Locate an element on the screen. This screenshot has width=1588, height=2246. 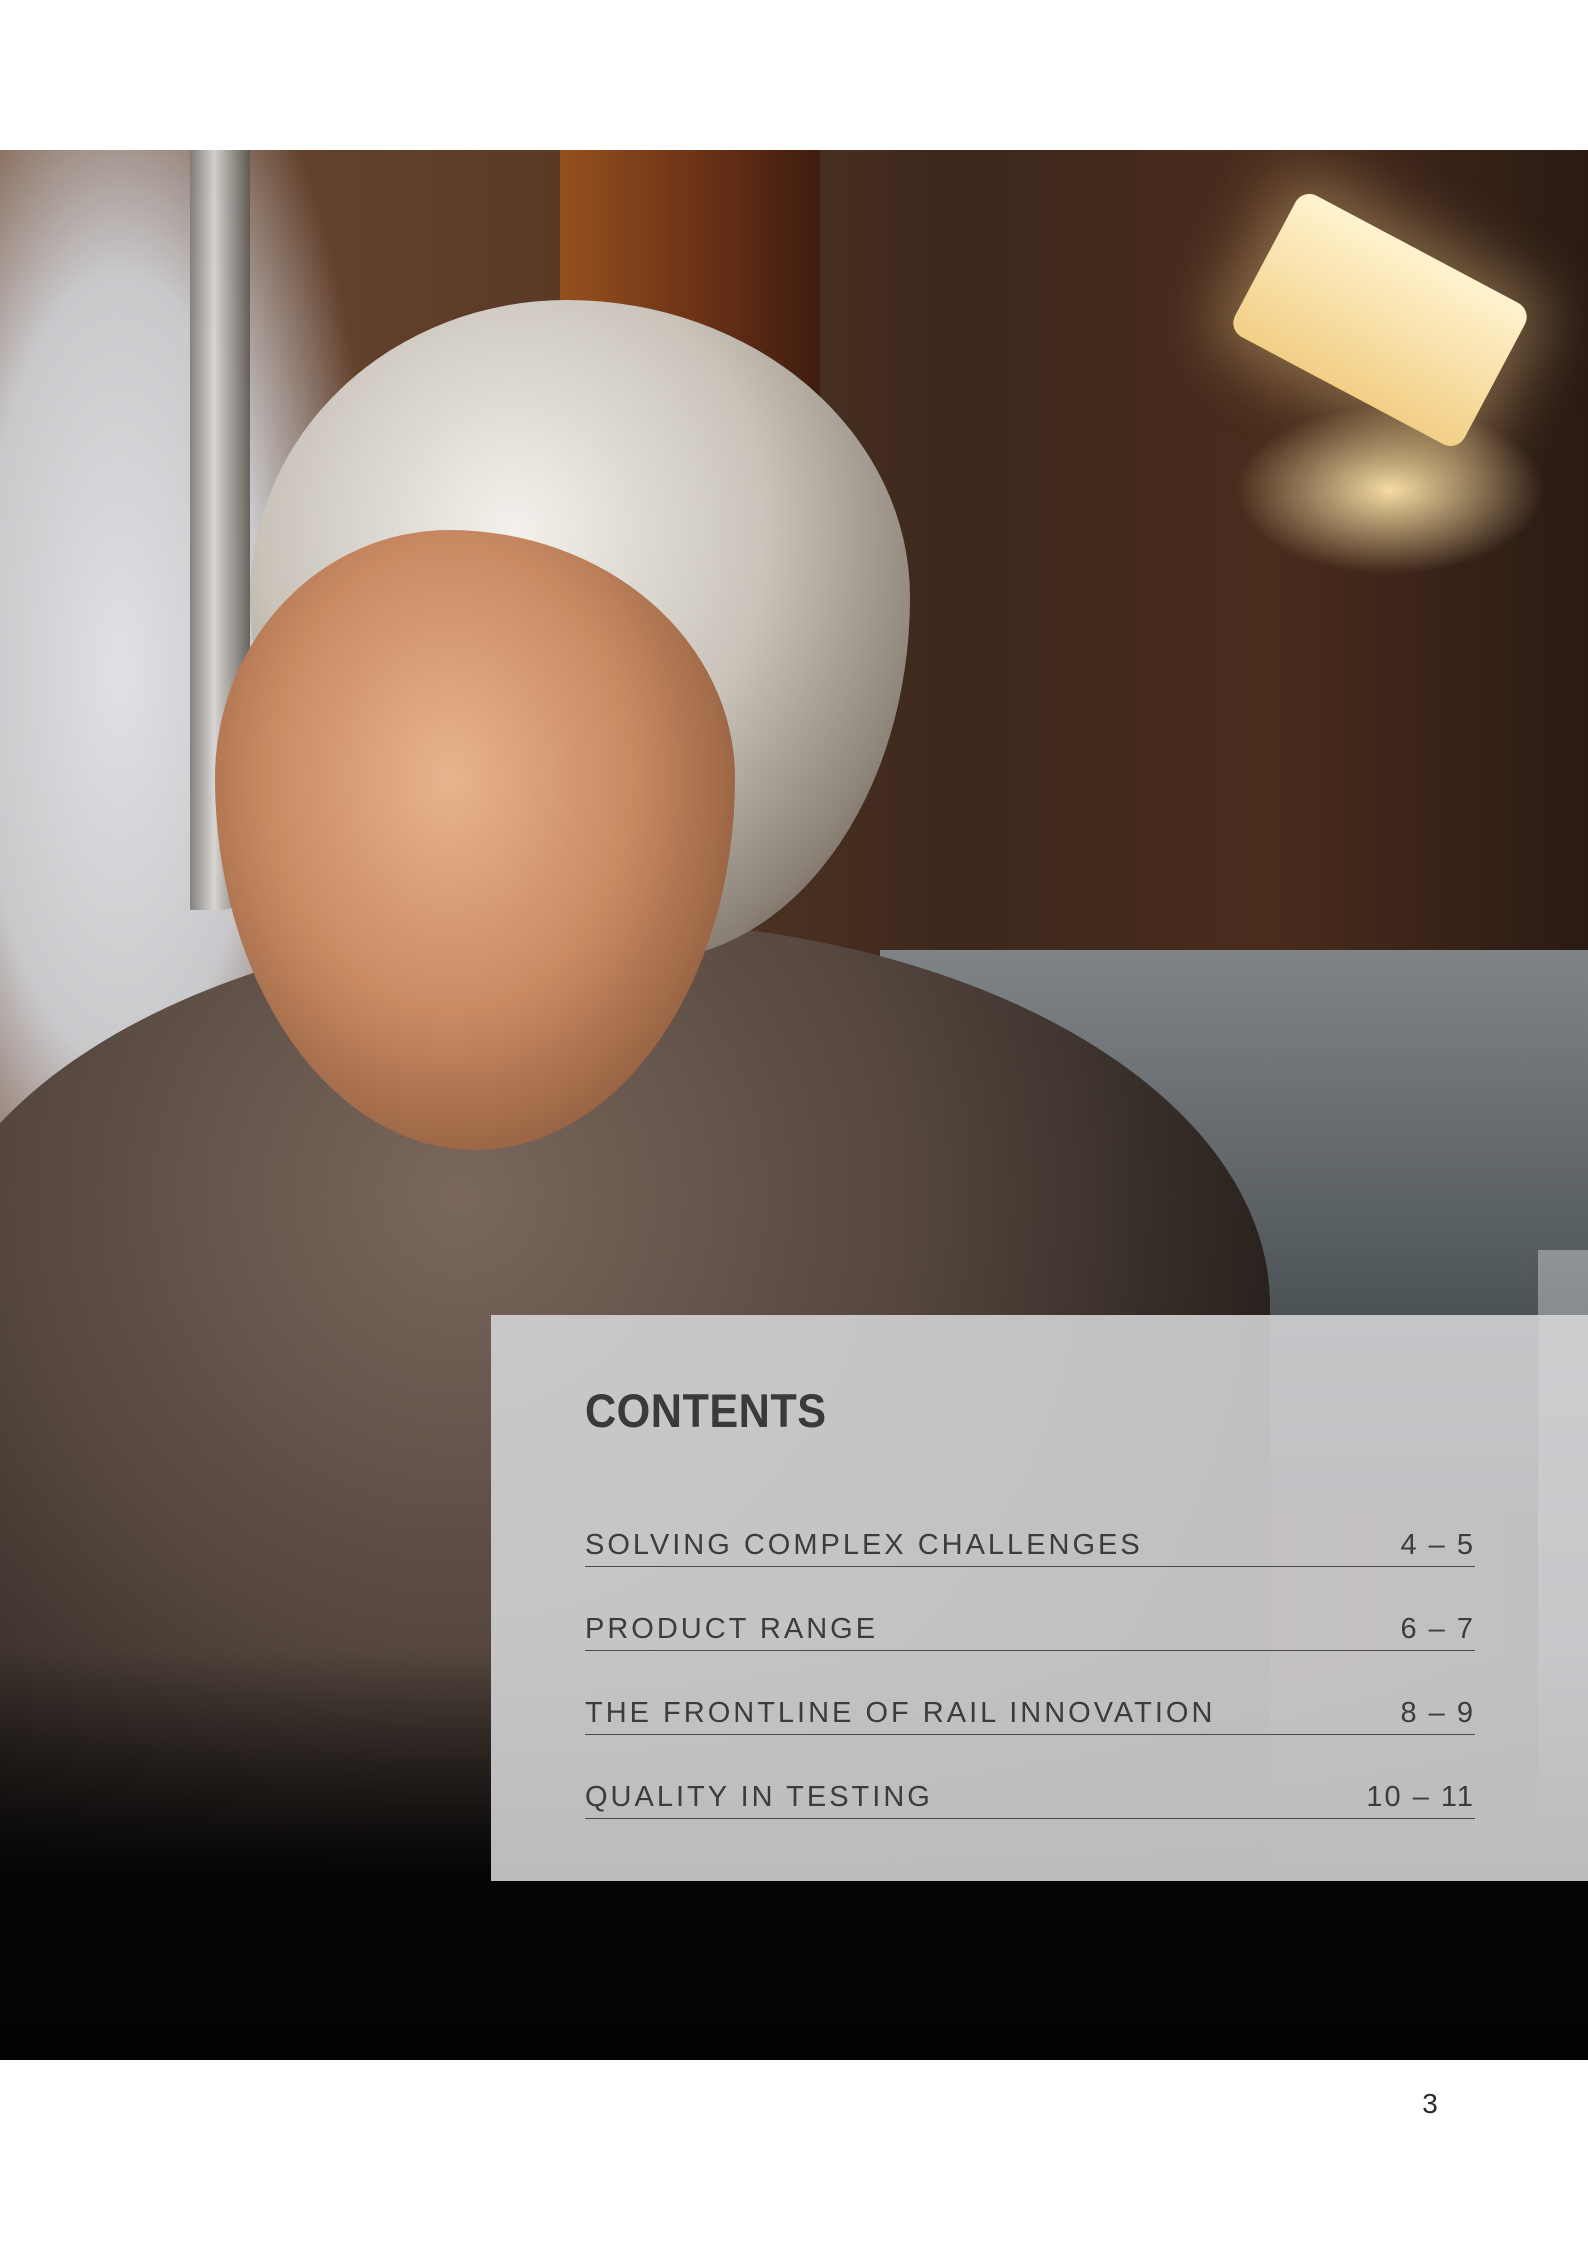
toc-item-pages: 8 – 9 is located at coordinates (1437, 1713).